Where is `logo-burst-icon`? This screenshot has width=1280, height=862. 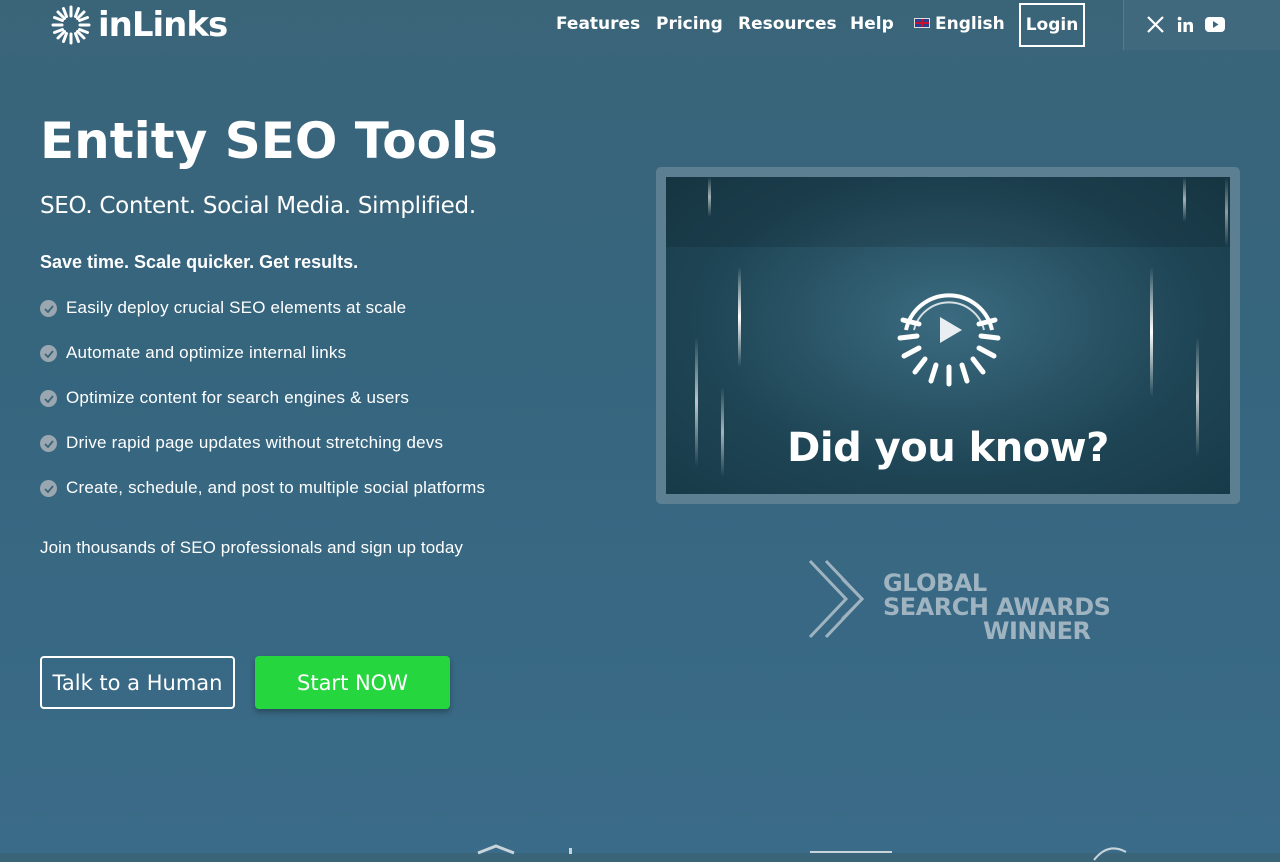
logo-burst-icon is located at coordinates (71, 25).